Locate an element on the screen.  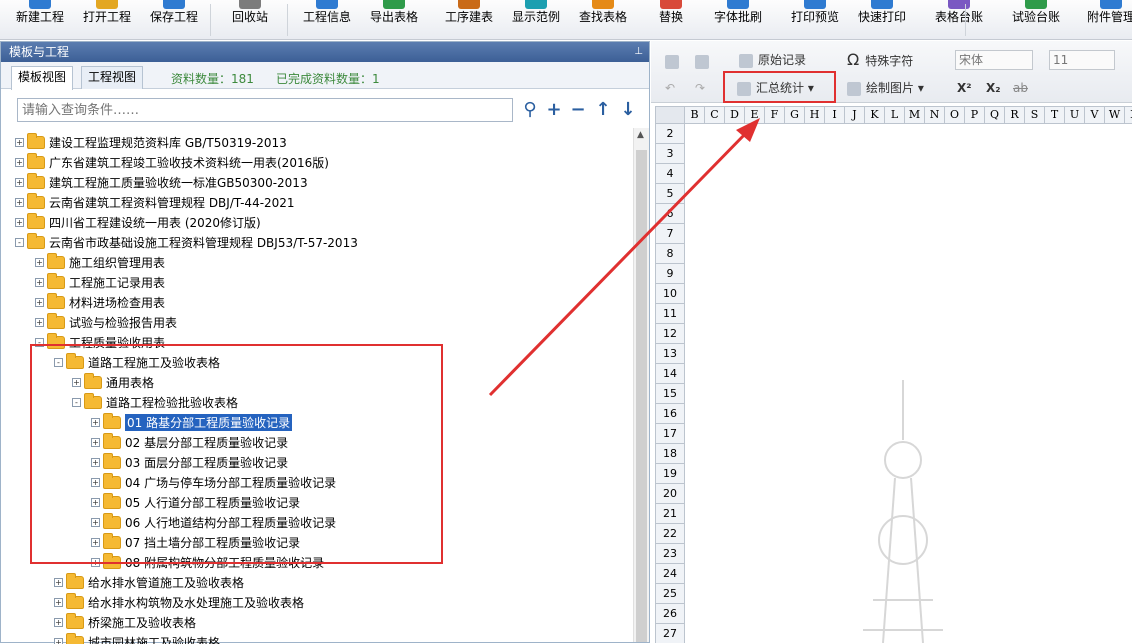
toolbar-project-info-button: 工程信息 is located at coordinates (327, 20).